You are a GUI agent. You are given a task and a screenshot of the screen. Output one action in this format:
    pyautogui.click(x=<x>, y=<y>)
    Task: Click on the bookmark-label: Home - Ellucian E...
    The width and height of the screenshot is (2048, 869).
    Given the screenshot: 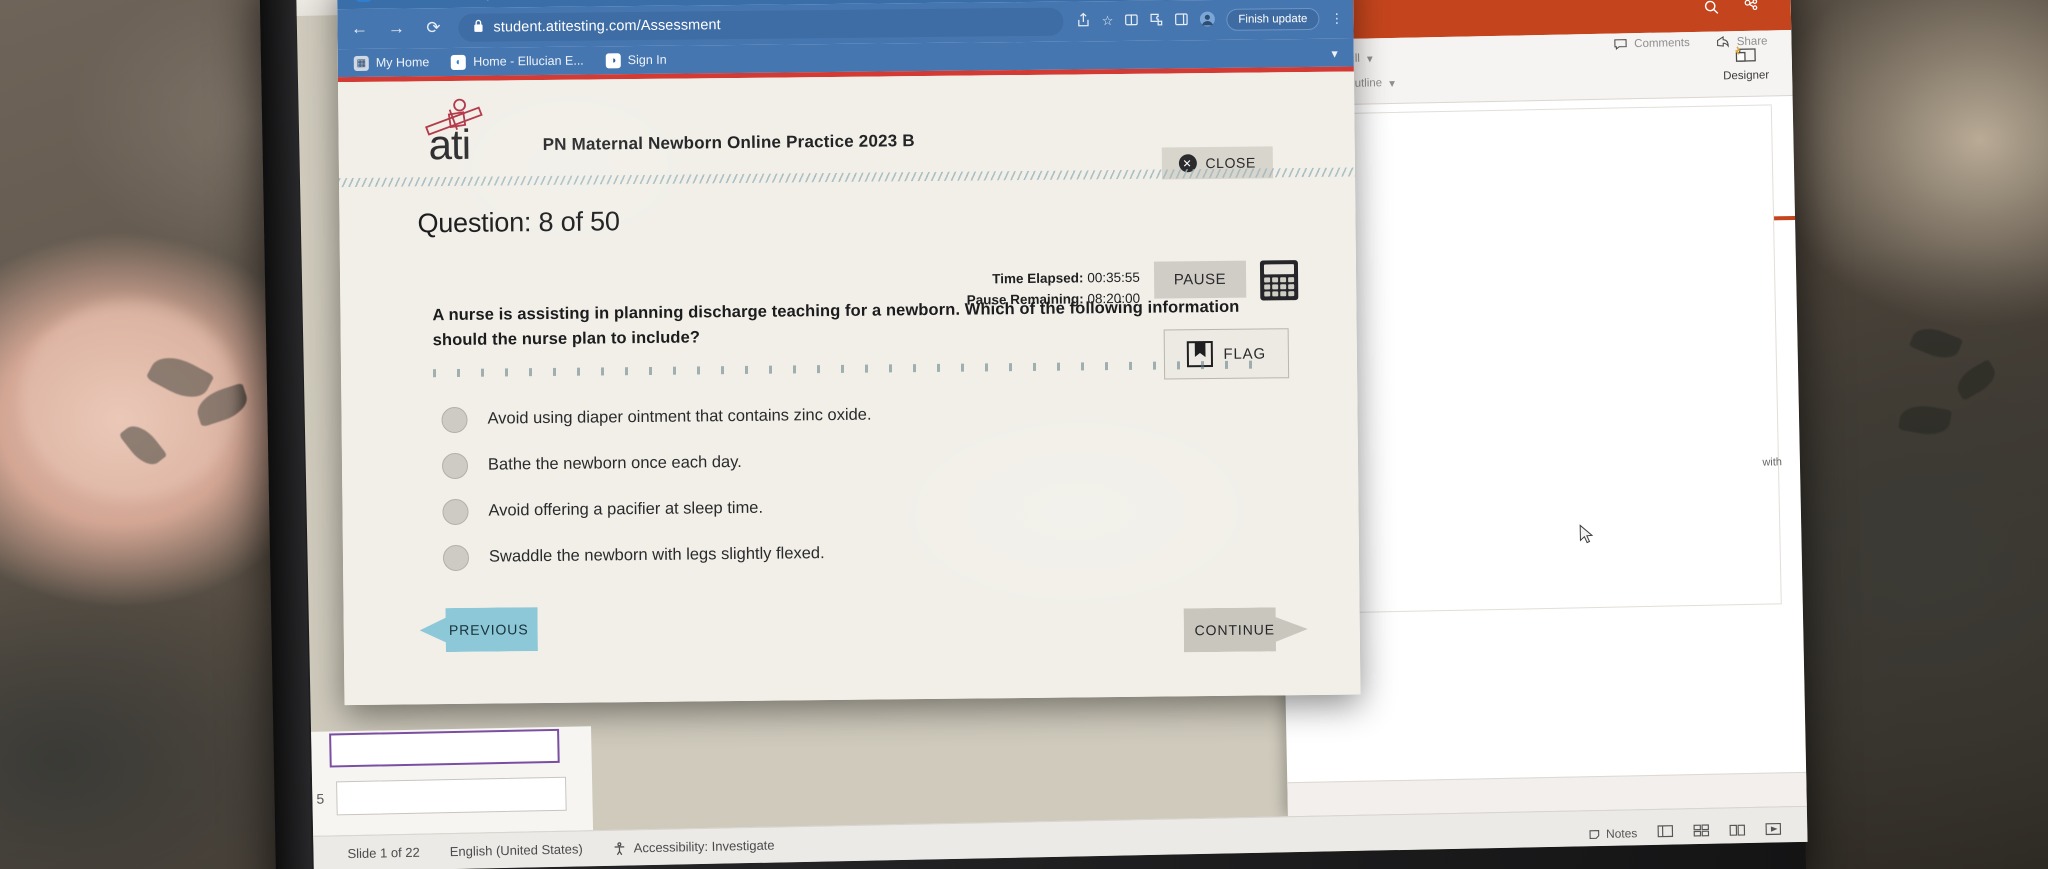 What is the action you would take?
    pyautogui.click(x=528, y=61)
    